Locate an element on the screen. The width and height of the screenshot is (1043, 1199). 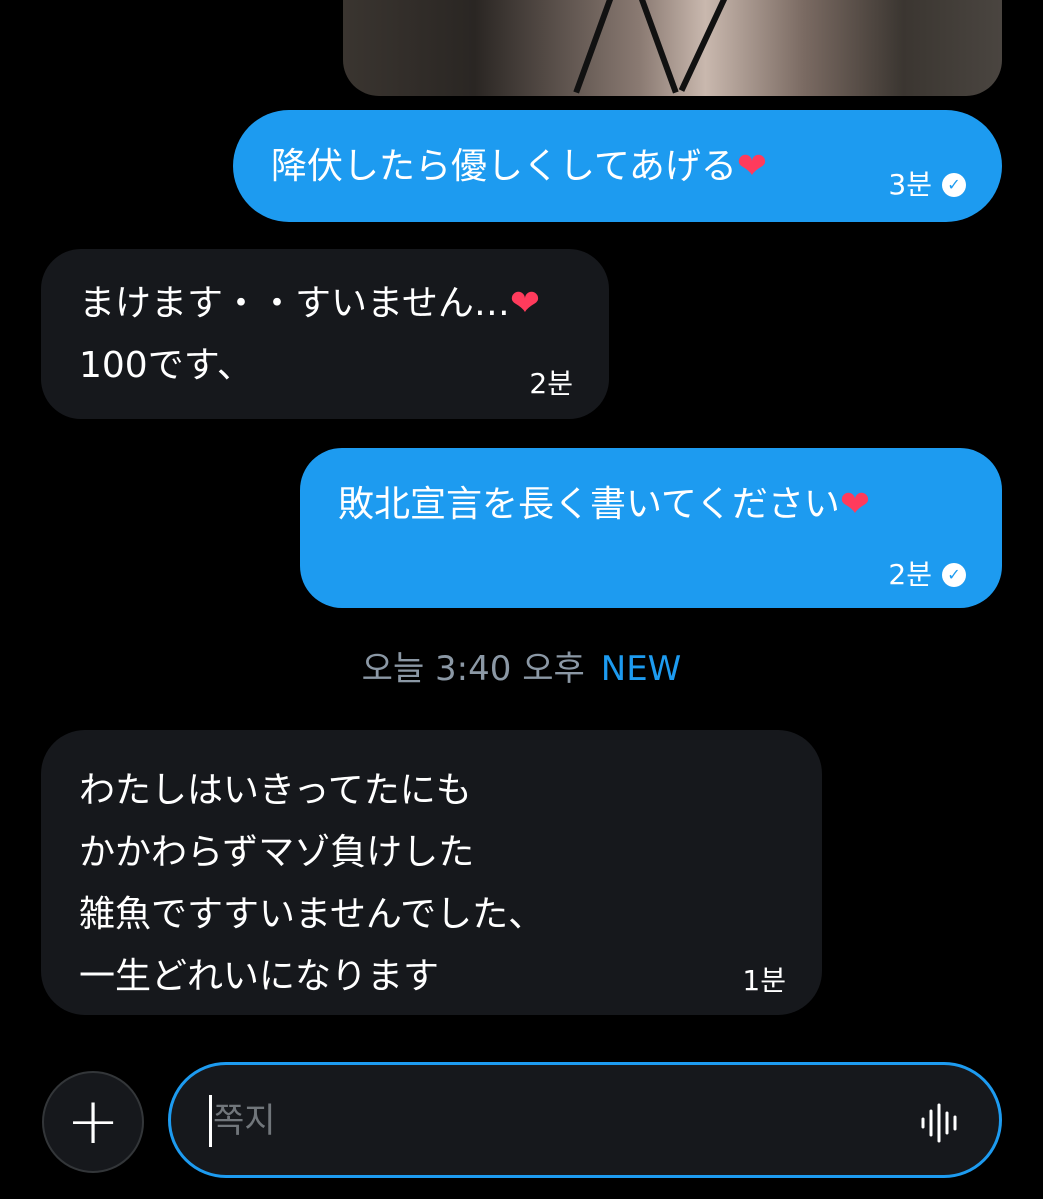
image-attachment is located at coordinates (672, 48).